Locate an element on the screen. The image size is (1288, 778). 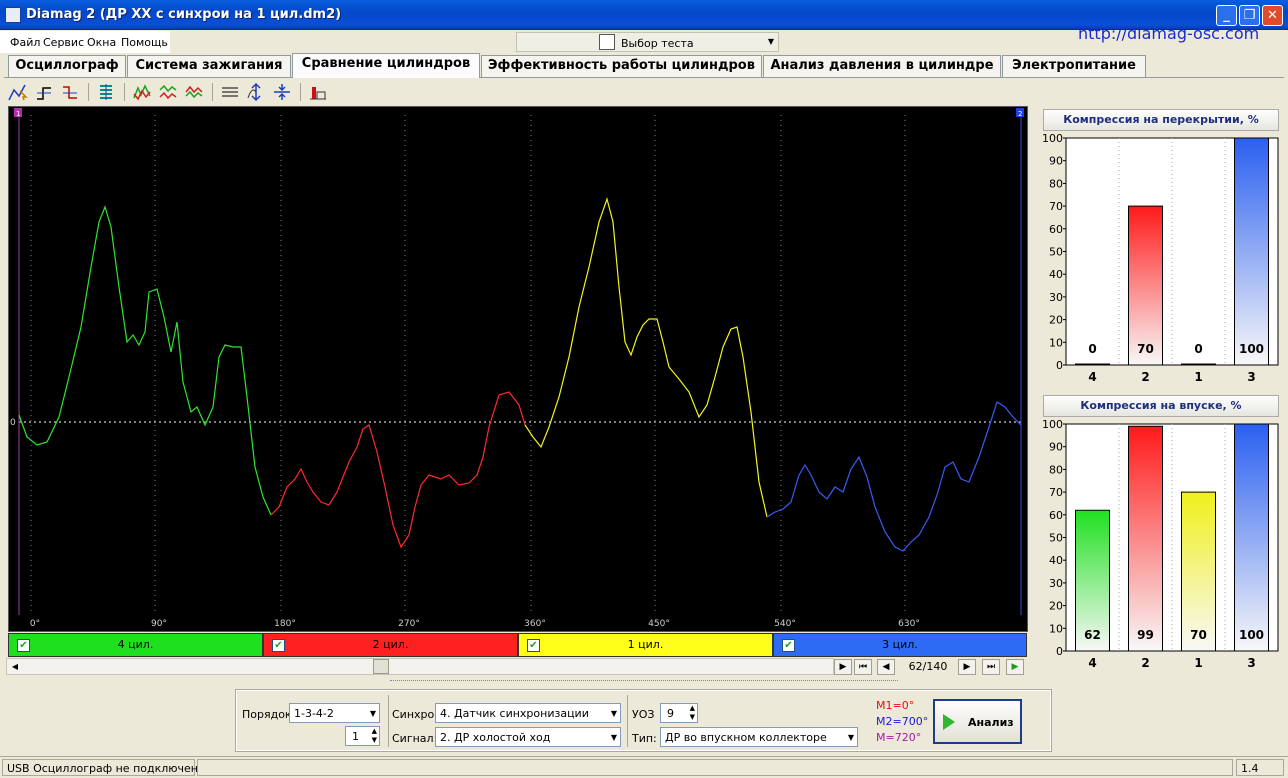
cursor-curve-icon is located at coordinates (18, 92).